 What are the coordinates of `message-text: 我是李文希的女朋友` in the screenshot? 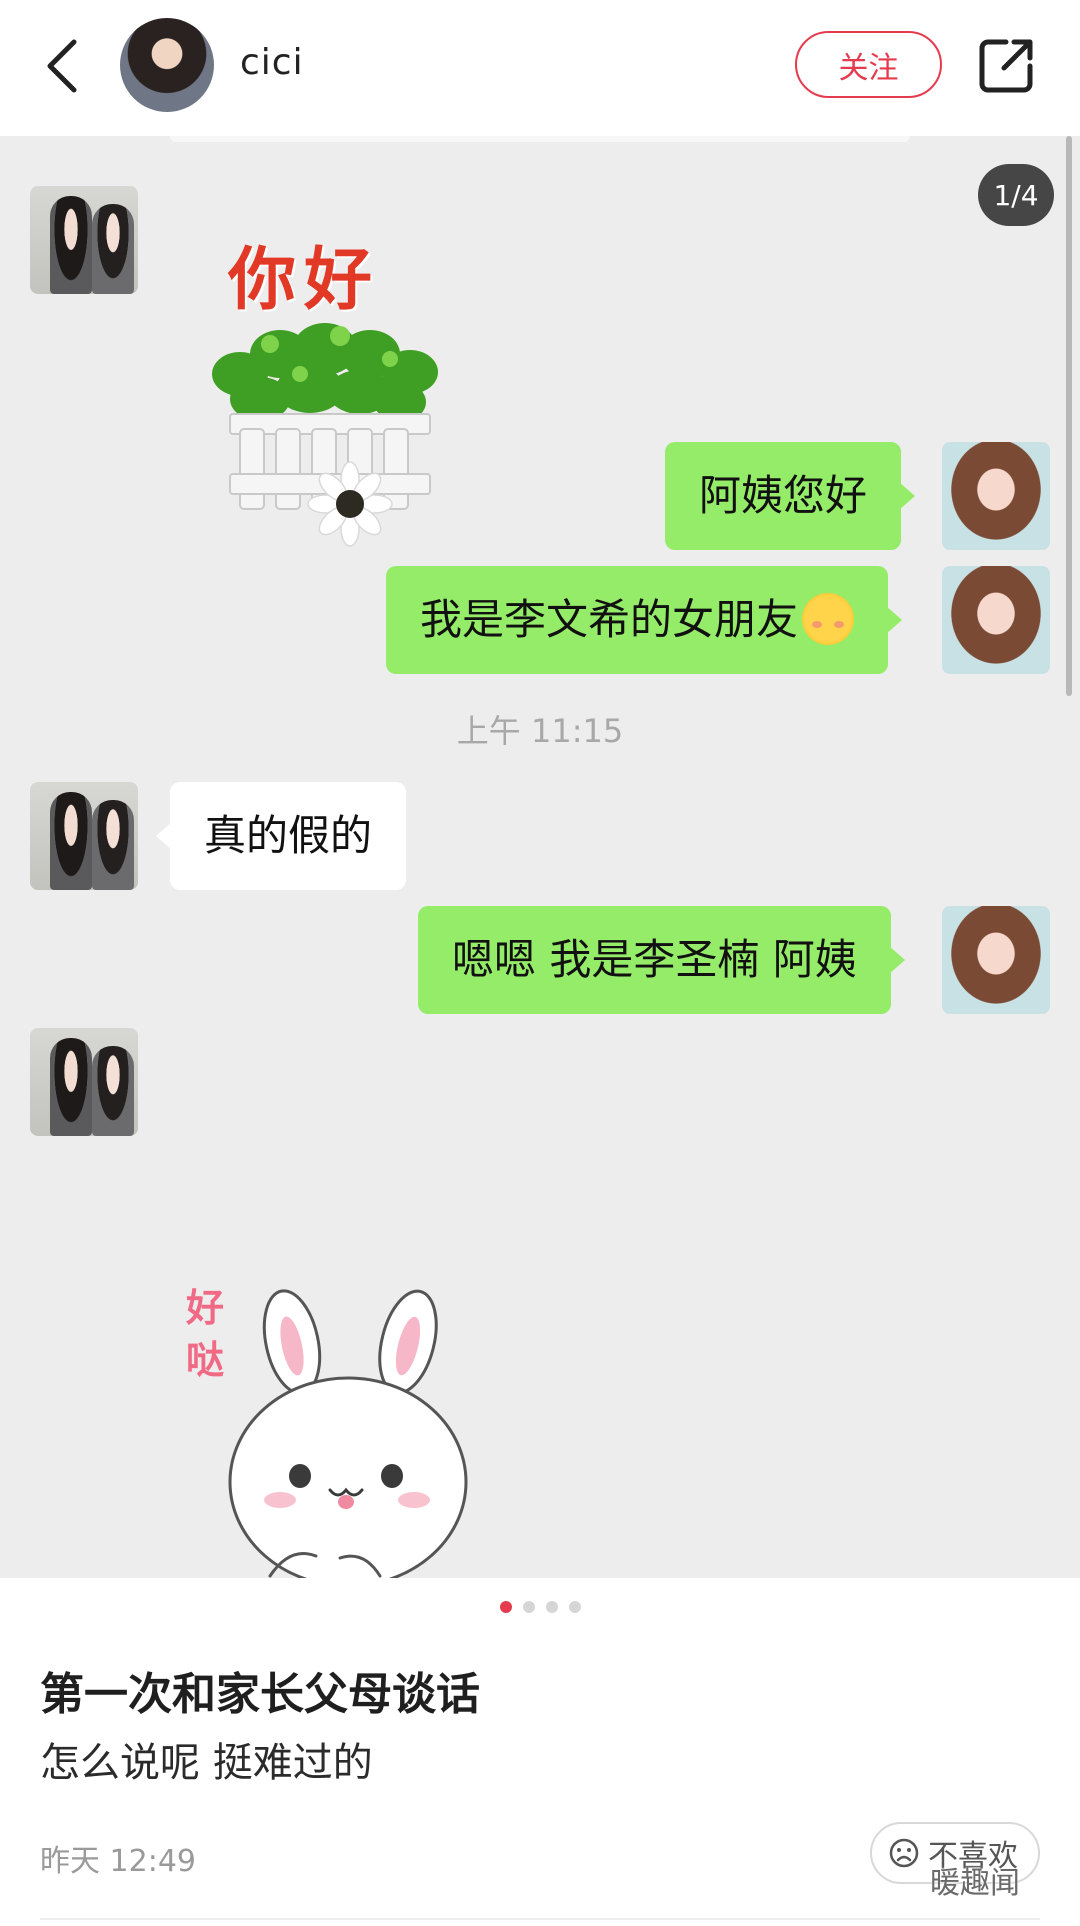 It's located at (609, 619).